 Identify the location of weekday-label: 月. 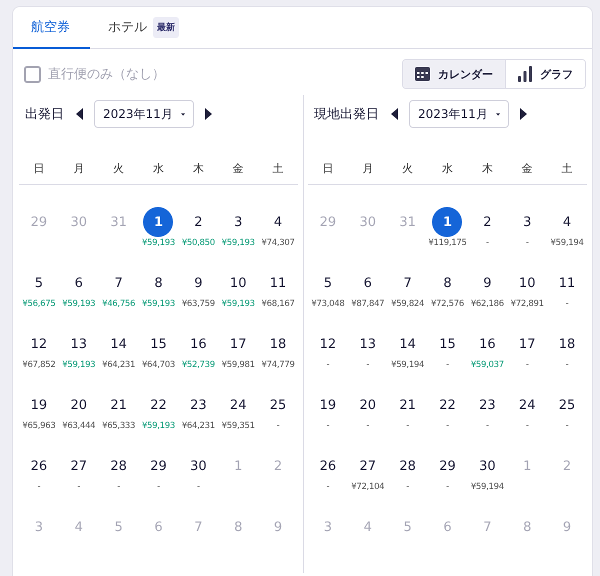
(367, 168).